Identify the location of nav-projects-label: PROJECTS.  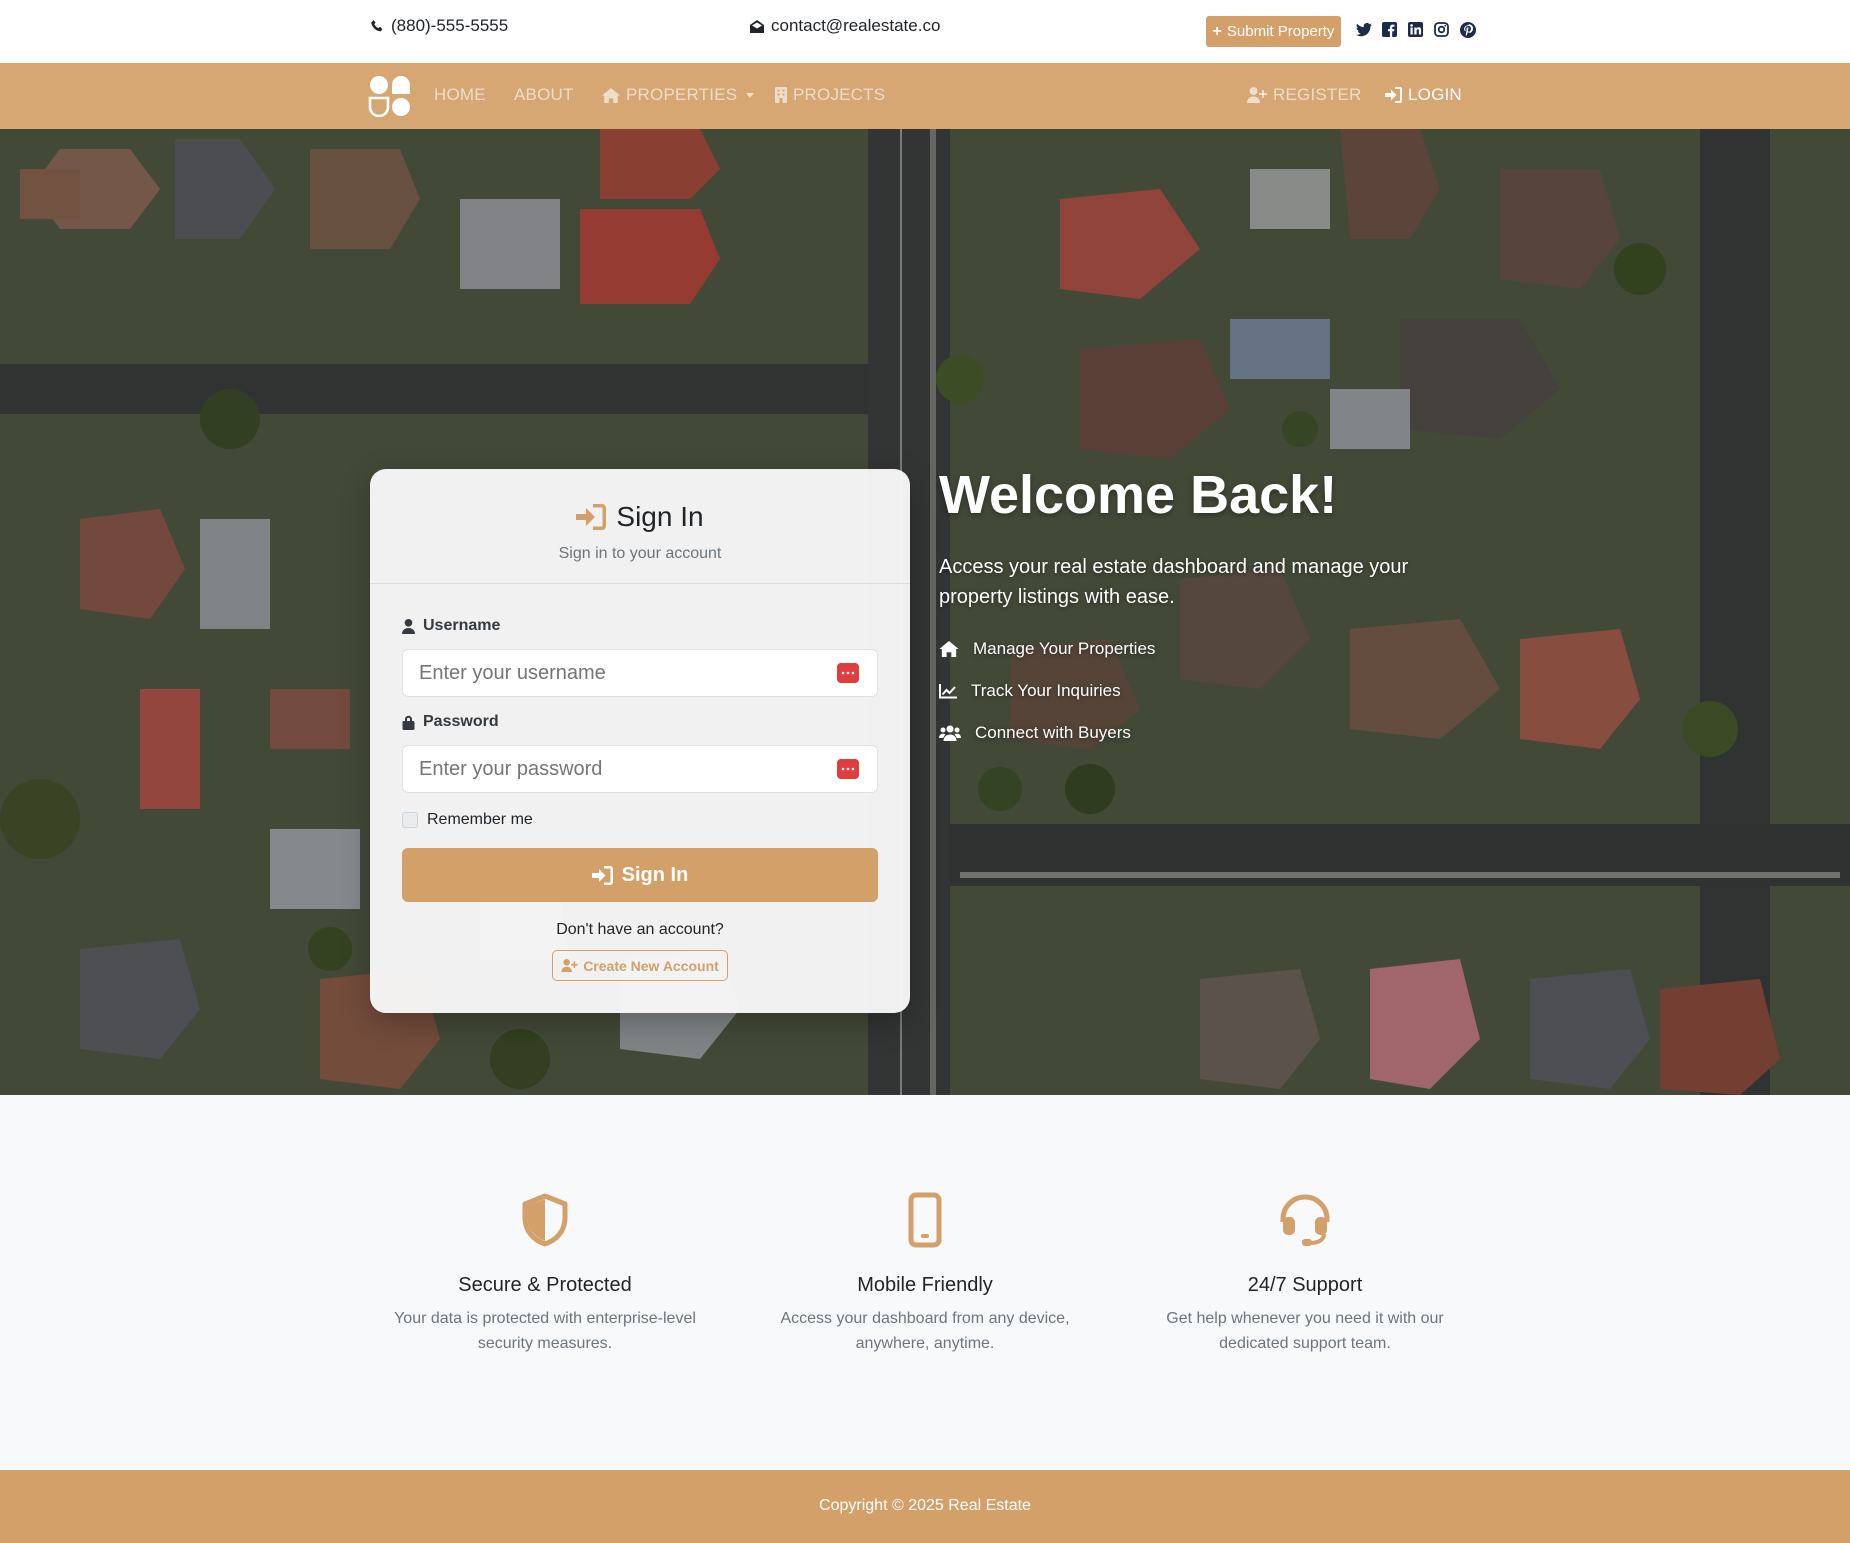
(839, 94).